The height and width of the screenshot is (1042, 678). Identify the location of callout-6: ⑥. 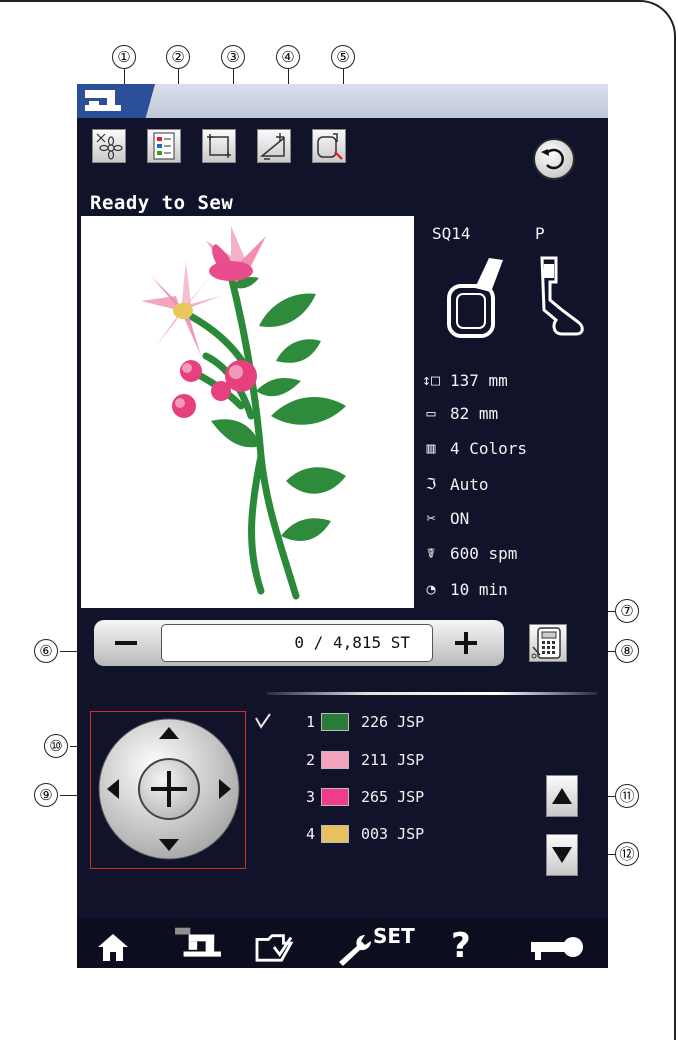
(46, 651).